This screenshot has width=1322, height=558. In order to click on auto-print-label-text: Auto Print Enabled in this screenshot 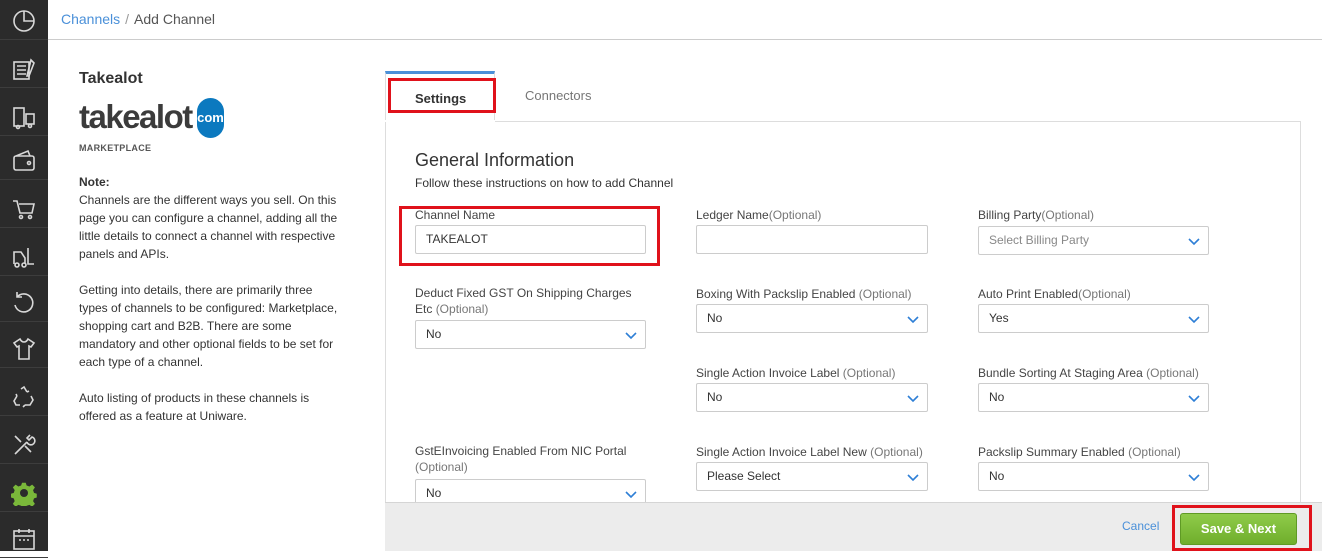, I will do `click(1028, 294)`.